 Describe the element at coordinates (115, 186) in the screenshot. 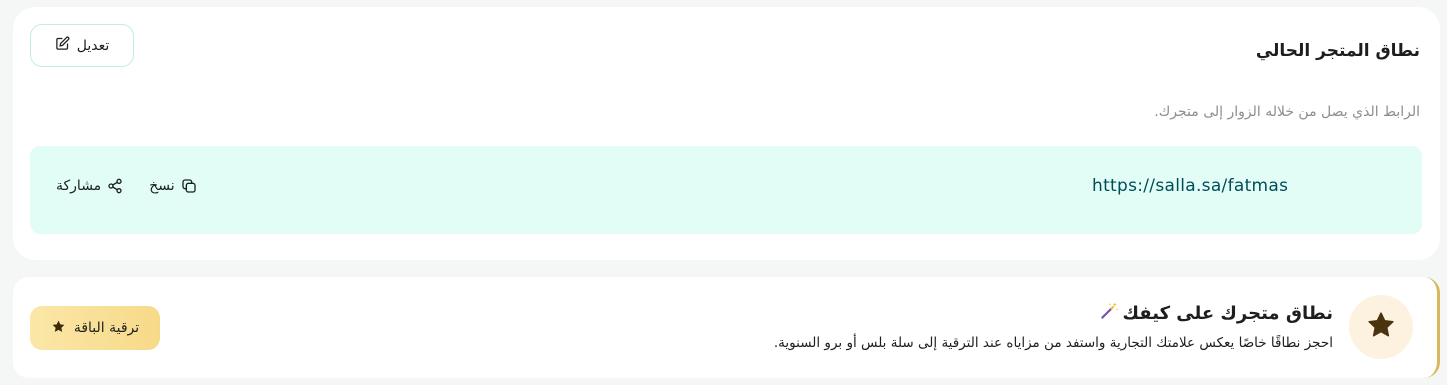

I see `share-icon` at that location.